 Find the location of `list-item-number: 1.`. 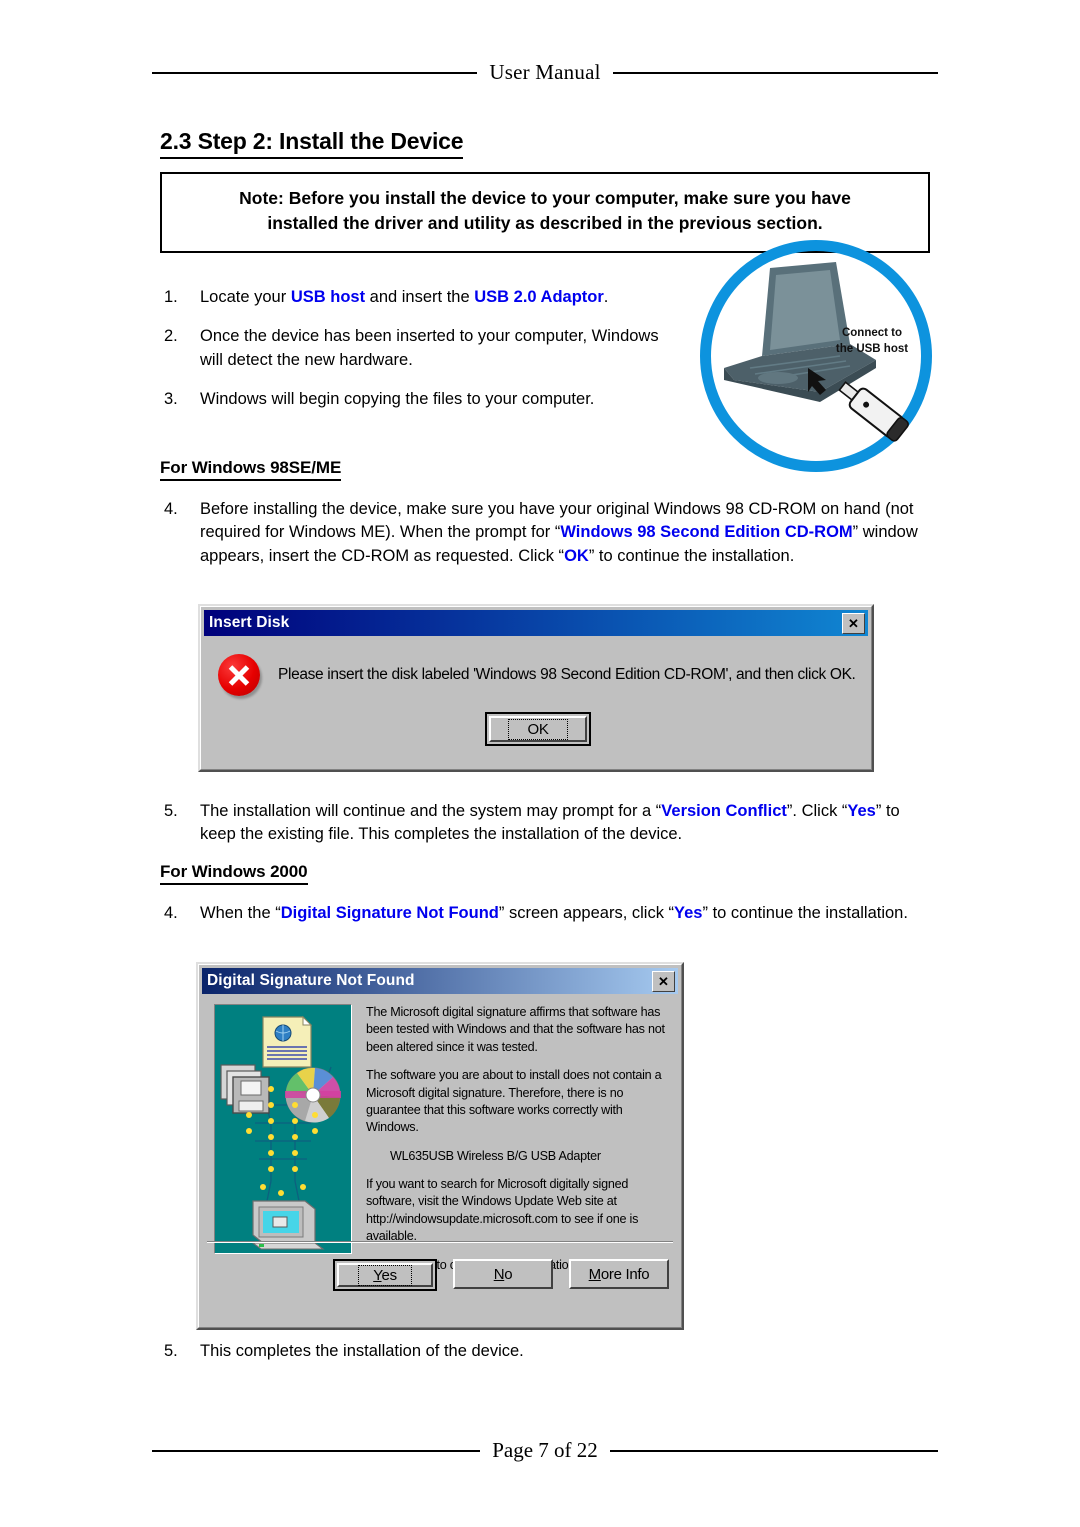

list-item-number: 1. is located at coordinates (171, 297).